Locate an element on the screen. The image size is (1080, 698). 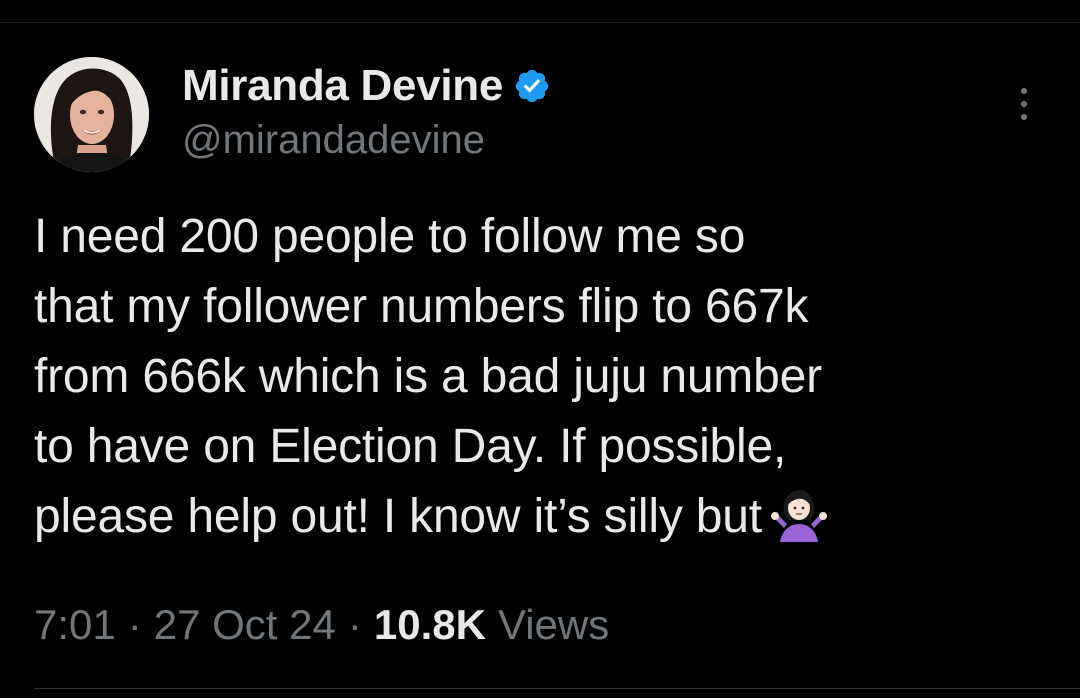
tweet-line: please help out! I know it’s silly but is located at coordinates (398, 516).